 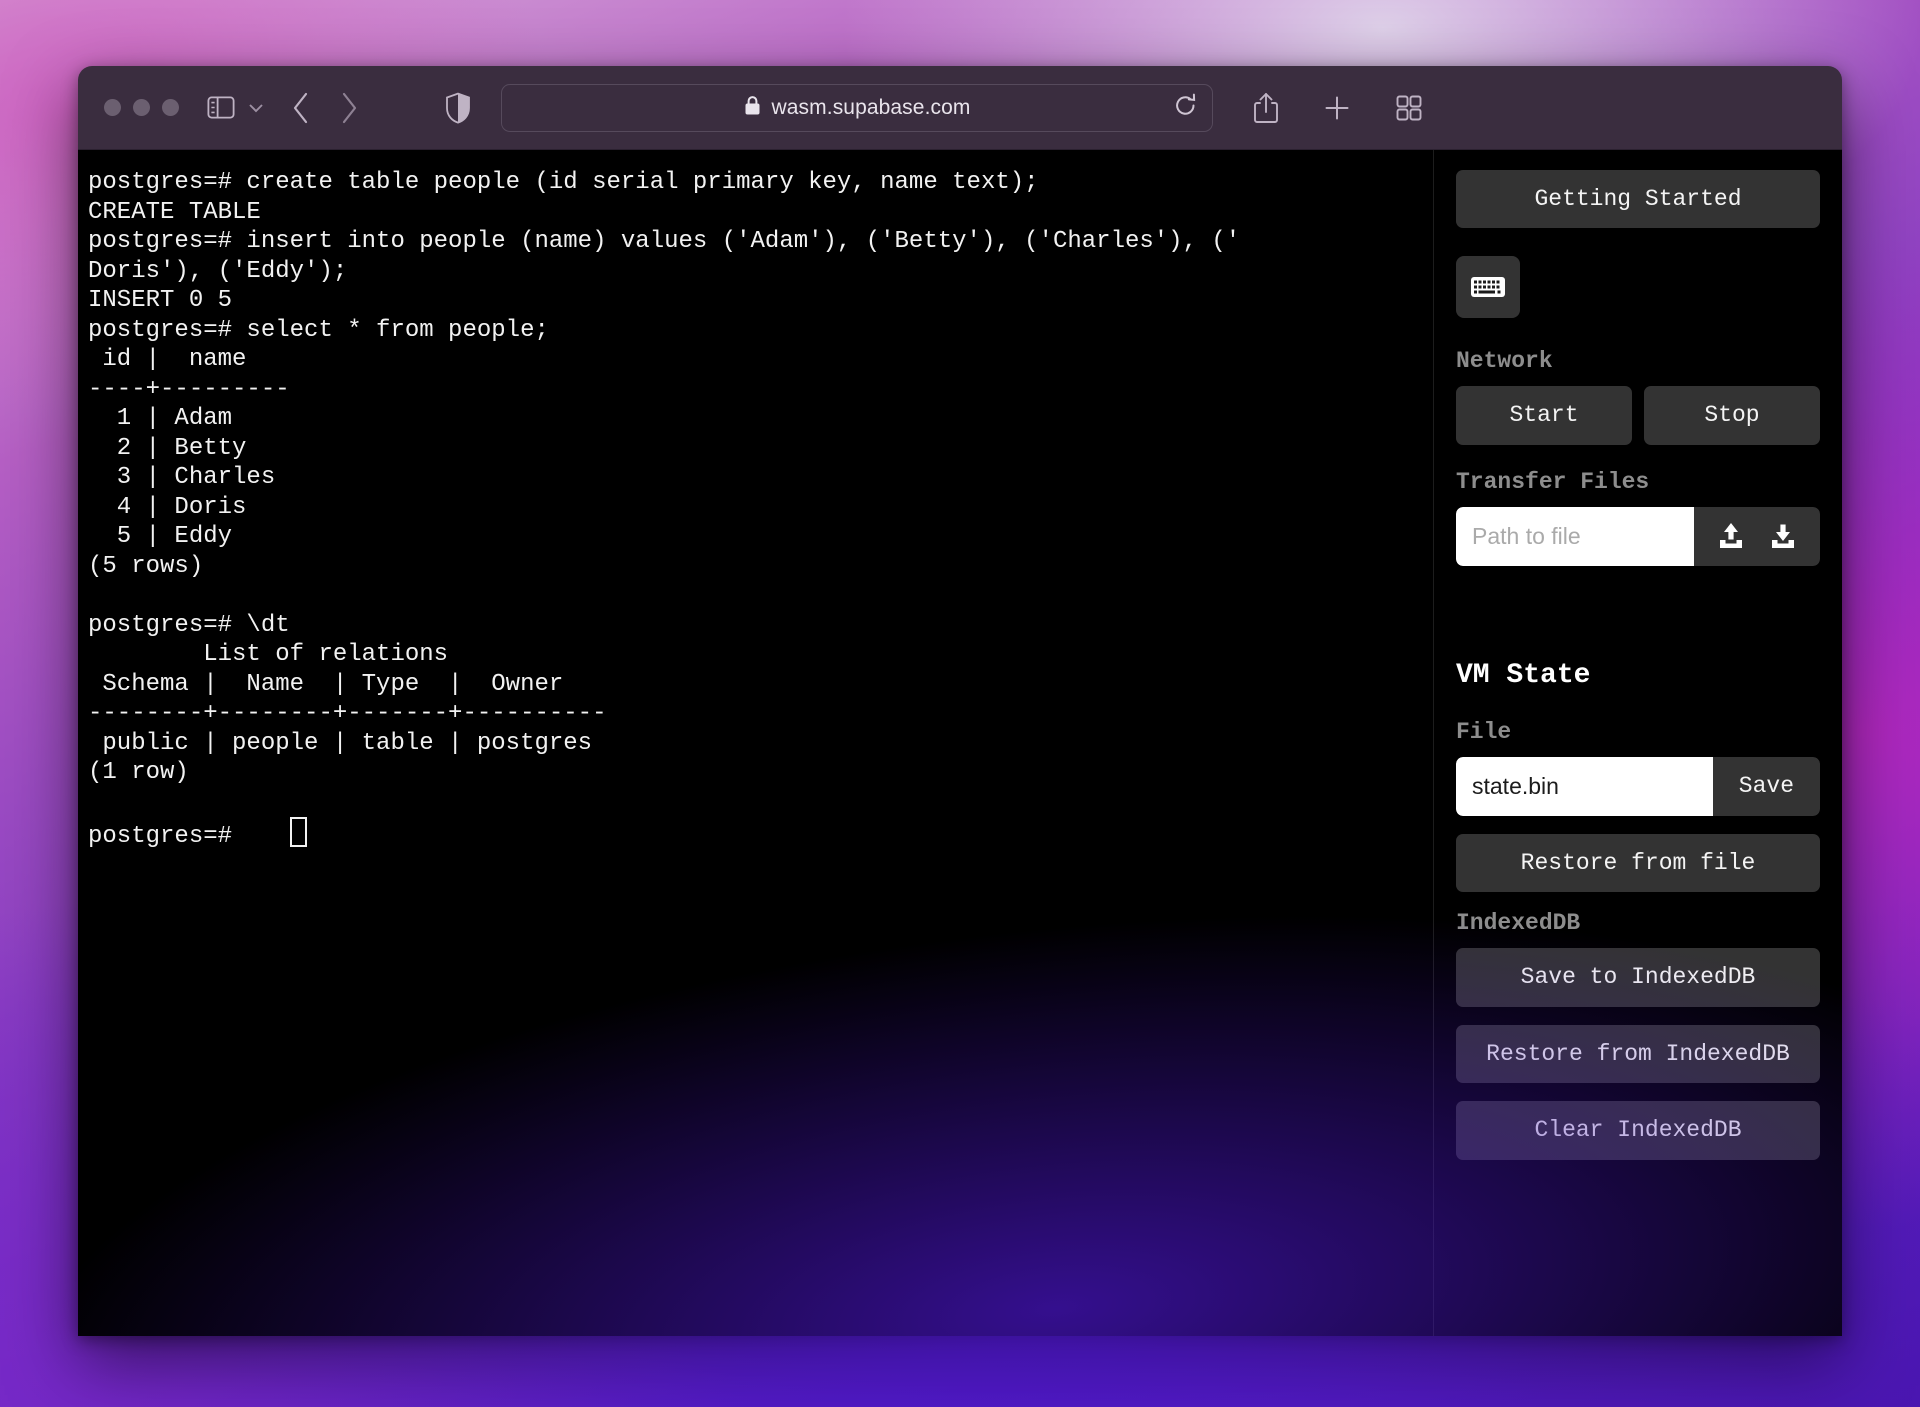 What do you see at coordinates (1638, 1054) in the screenshot?
I see `restore-from-indexeddb-button: Restore from IndexedDB` at bounding box center [1638, 1054].